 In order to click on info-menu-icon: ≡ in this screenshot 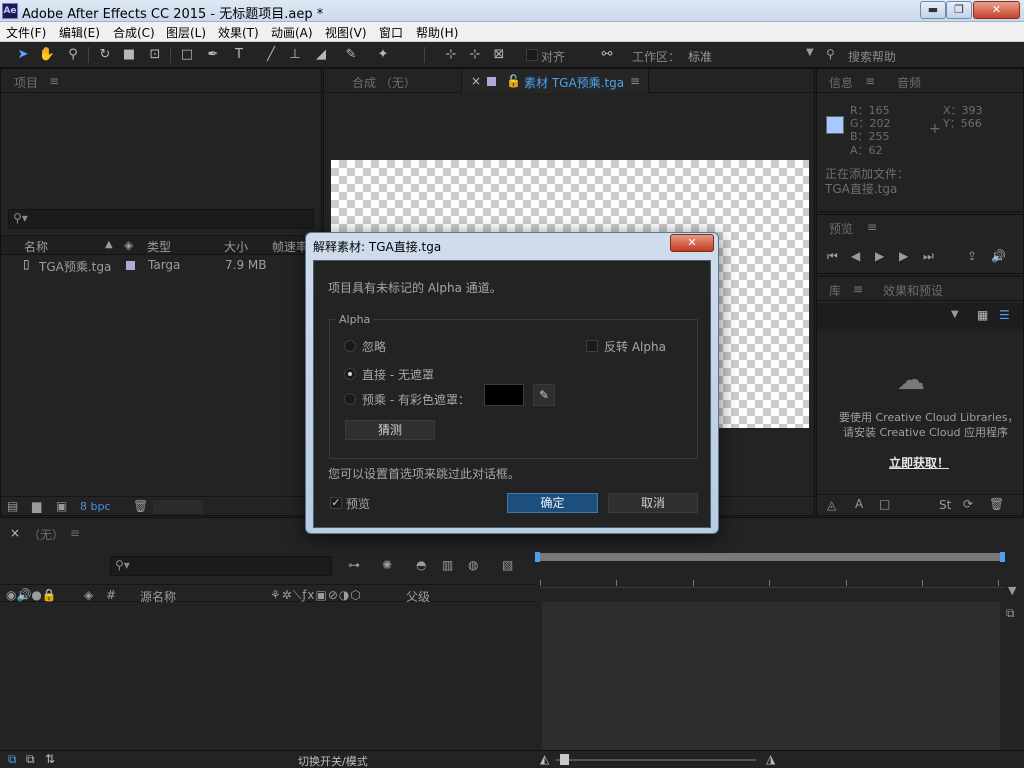, I will do `click(870, 81)`.